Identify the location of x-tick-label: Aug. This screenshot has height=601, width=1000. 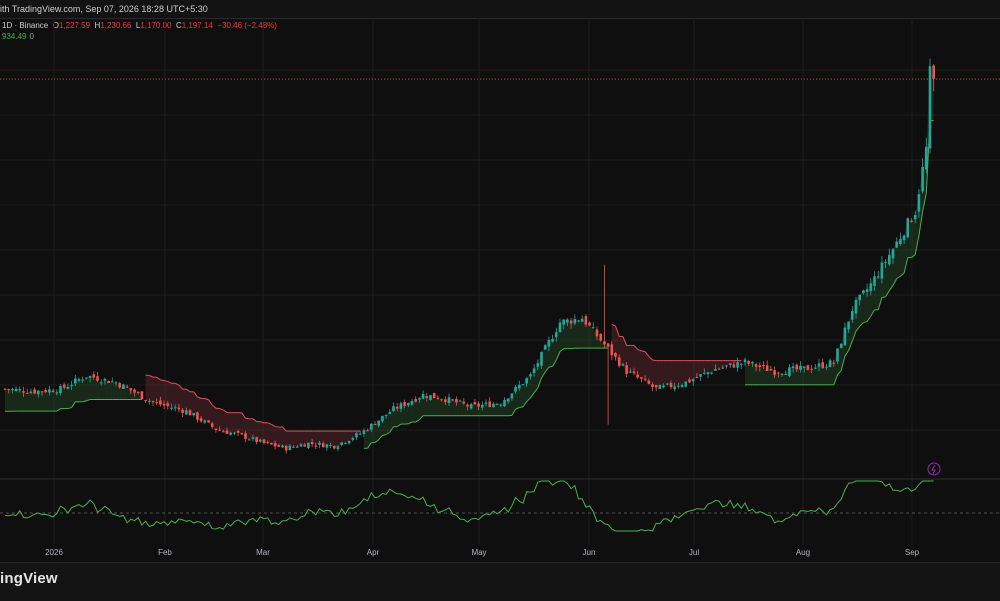
(803, 552).